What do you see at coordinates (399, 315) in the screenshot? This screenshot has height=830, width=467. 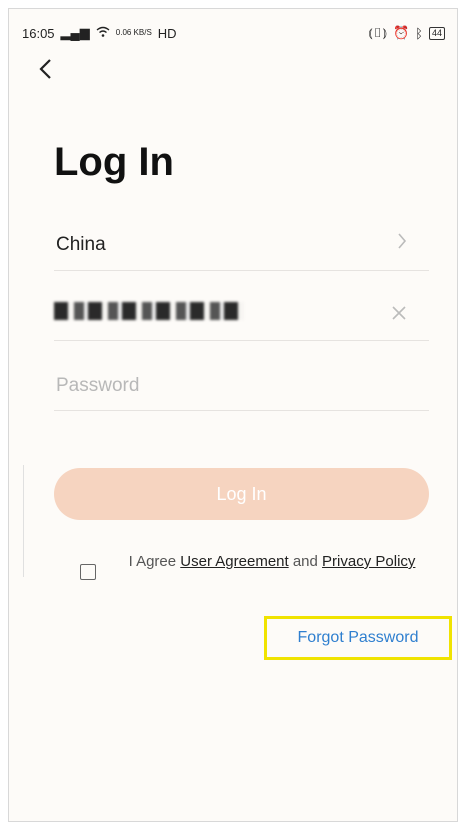 I see `clear-icon` at bounding box center [399, 315].